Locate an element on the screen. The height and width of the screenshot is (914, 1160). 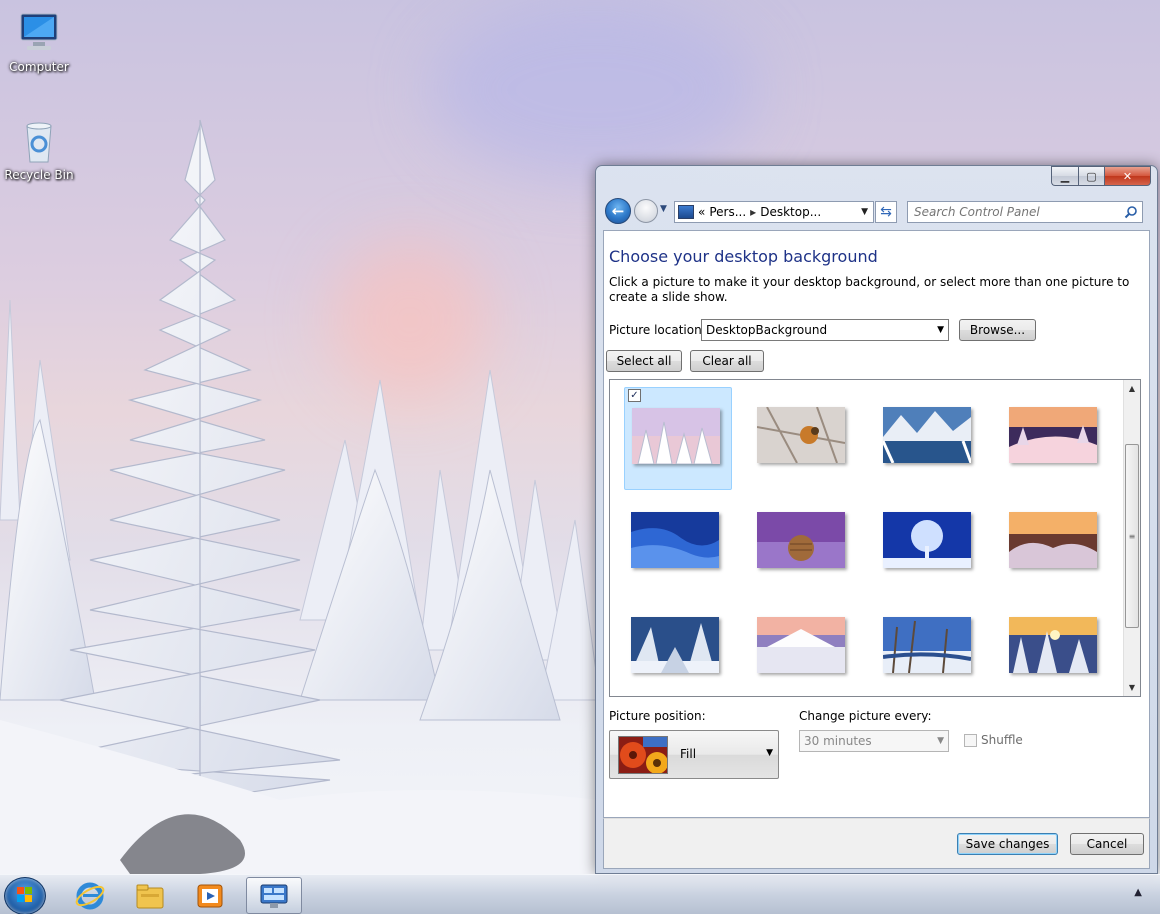
picture-location-dropdown: DesktopBackground ▼ is located at coordinates (825, 330).